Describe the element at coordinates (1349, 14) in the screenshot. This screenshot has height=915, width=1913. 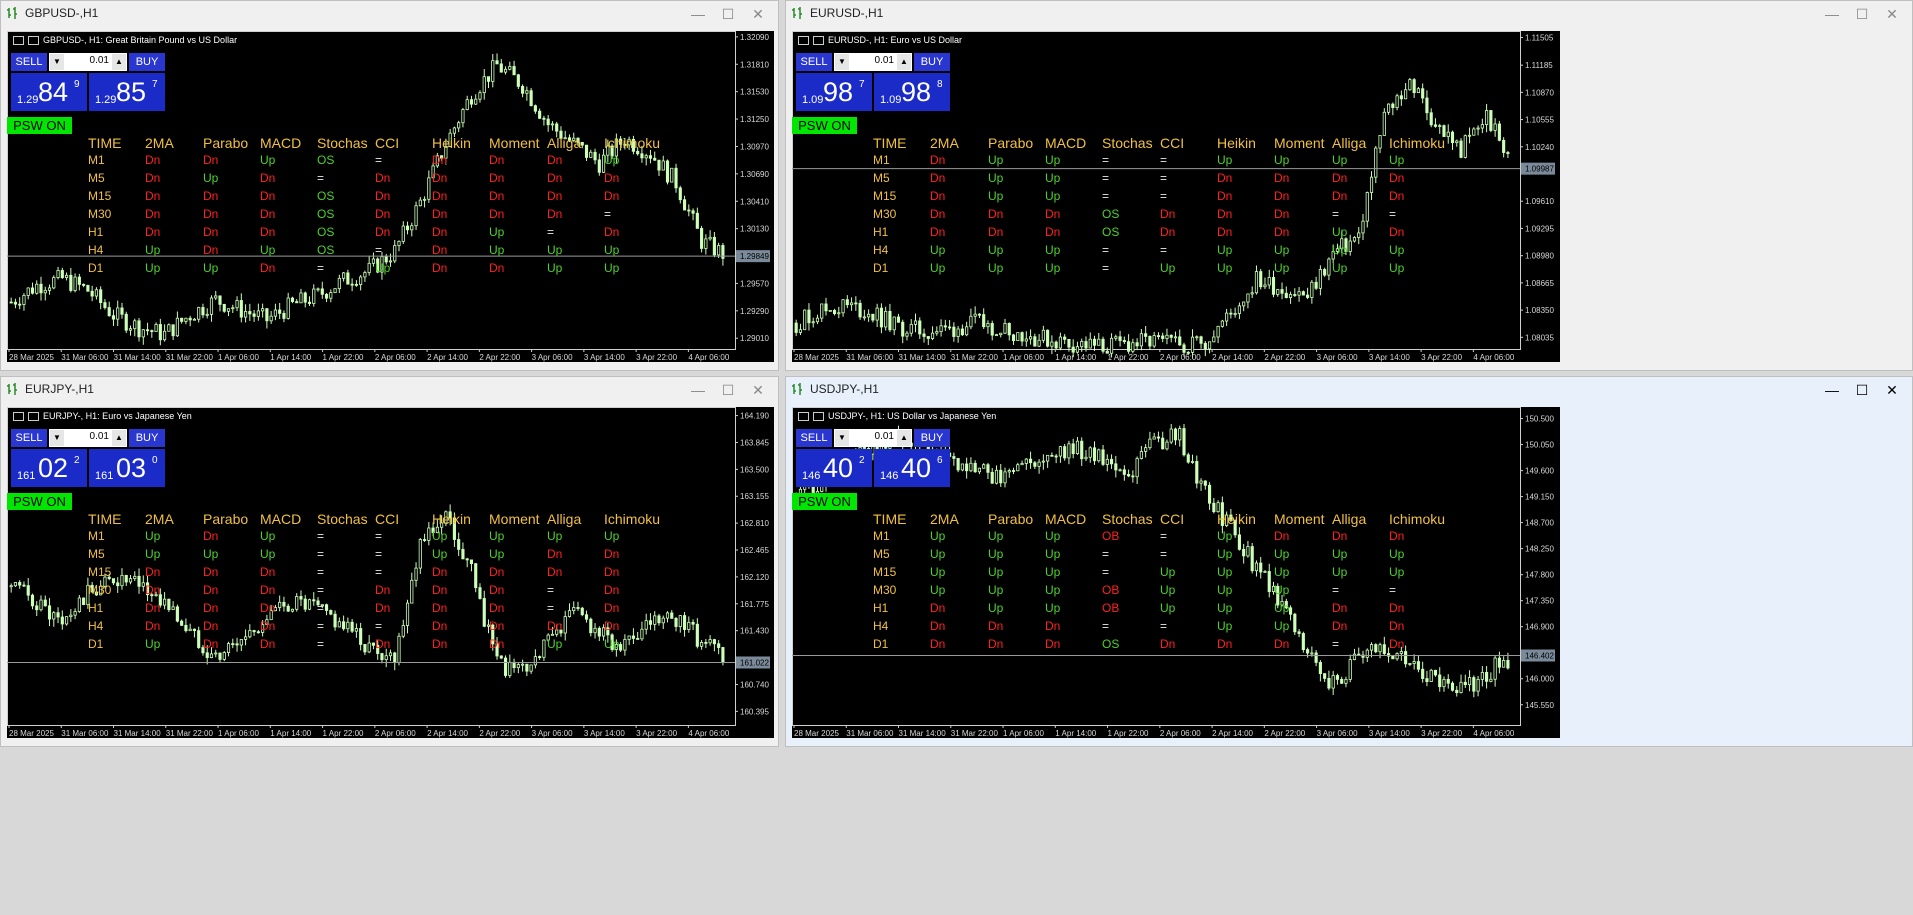
I see `title-bar: EURUSD-,H1 — ☐ ✕` at that location.